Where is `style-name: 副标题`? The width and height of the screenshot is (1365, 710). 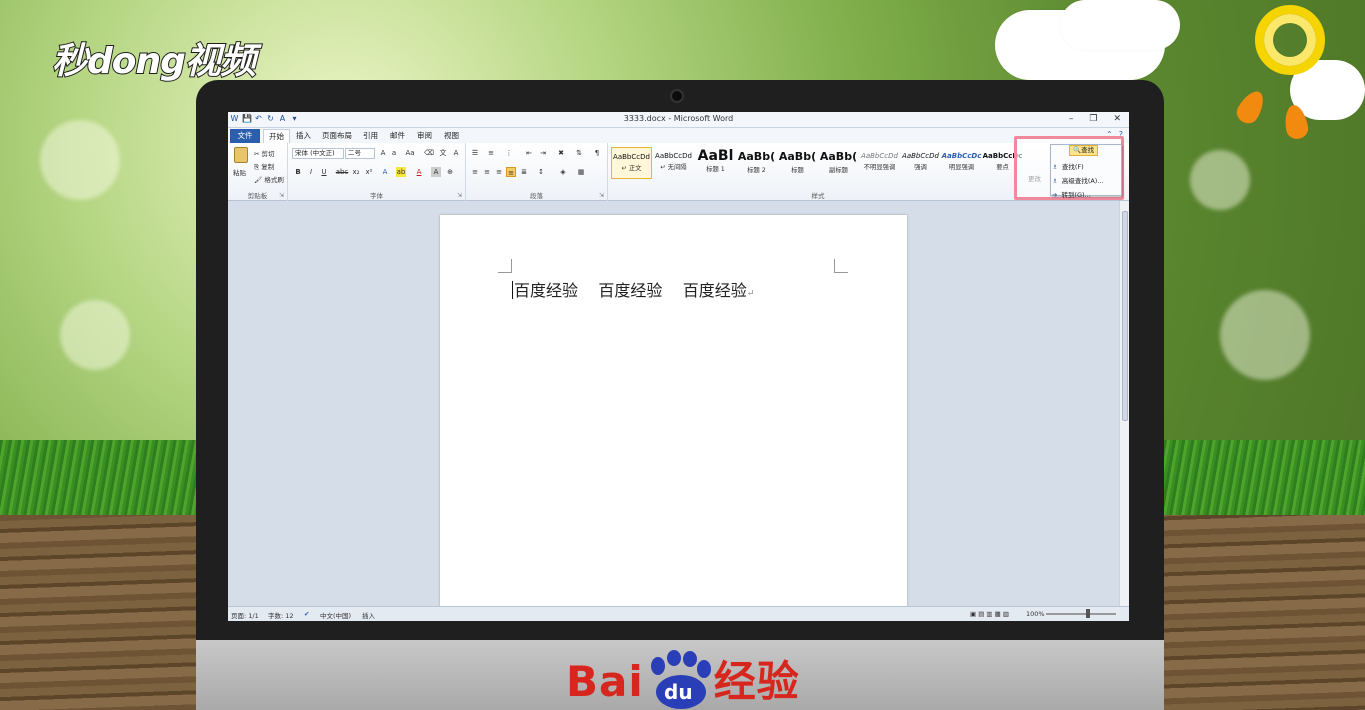 style-name: 副标题 is located at coordinates (838, 170).